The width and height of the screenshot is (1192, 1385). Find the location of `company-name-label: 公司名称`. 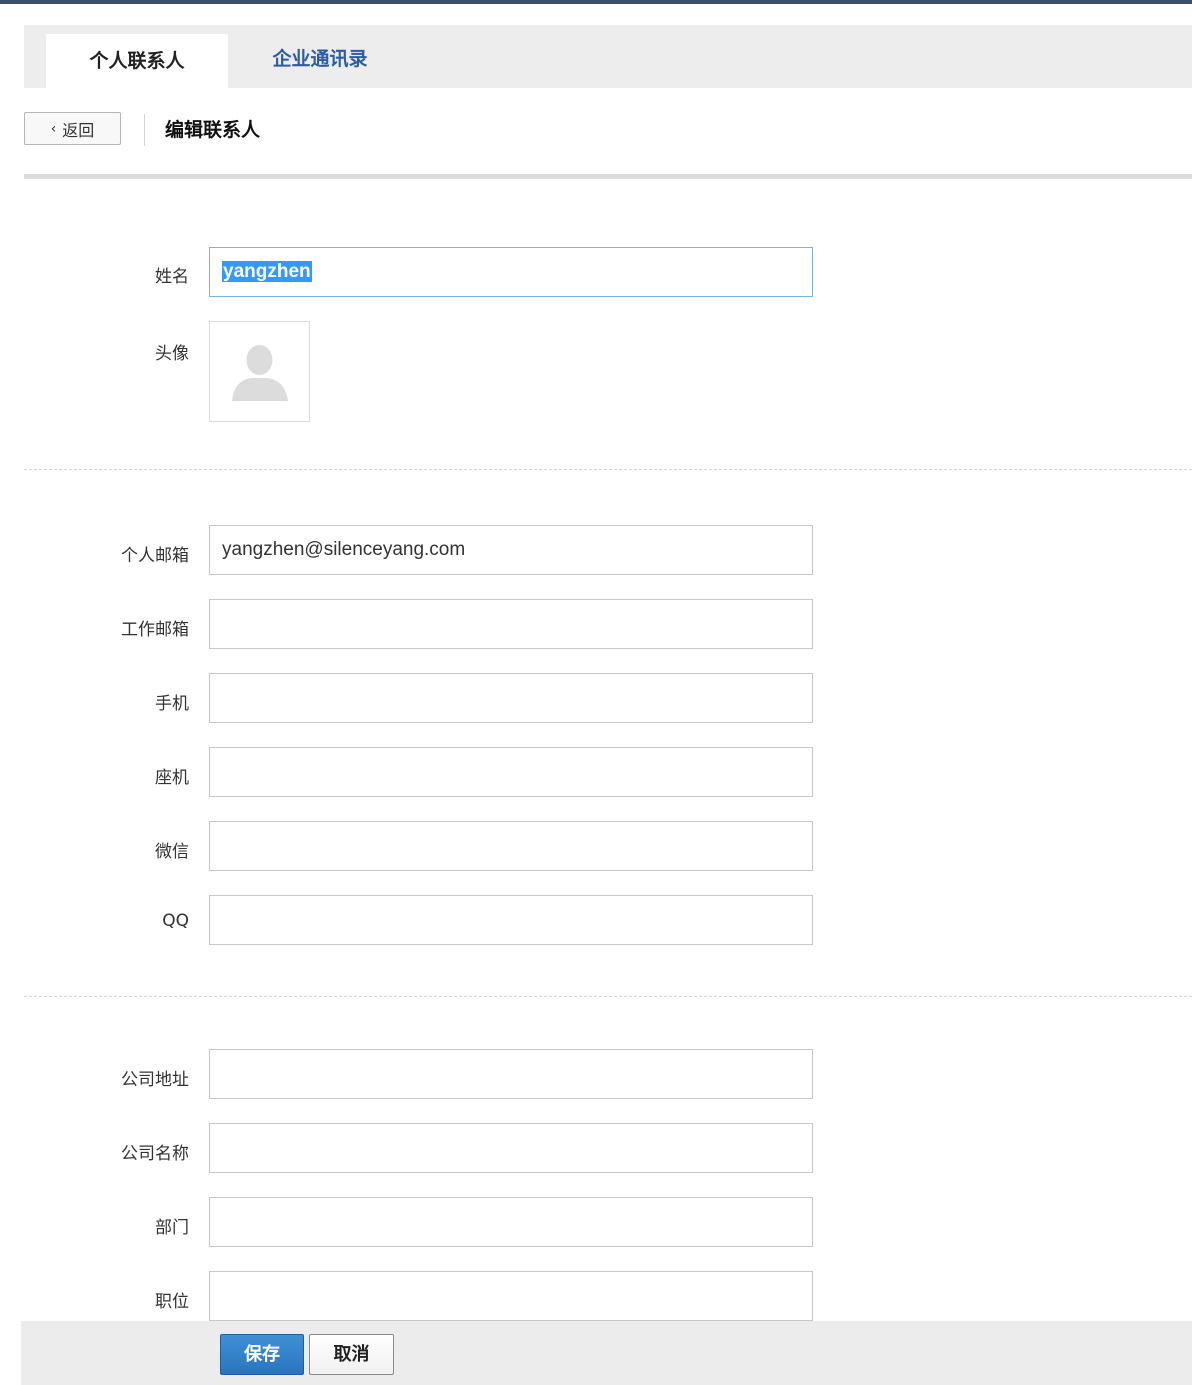

company-name-label: 公司名称 is located at coordinates (155, 1154).